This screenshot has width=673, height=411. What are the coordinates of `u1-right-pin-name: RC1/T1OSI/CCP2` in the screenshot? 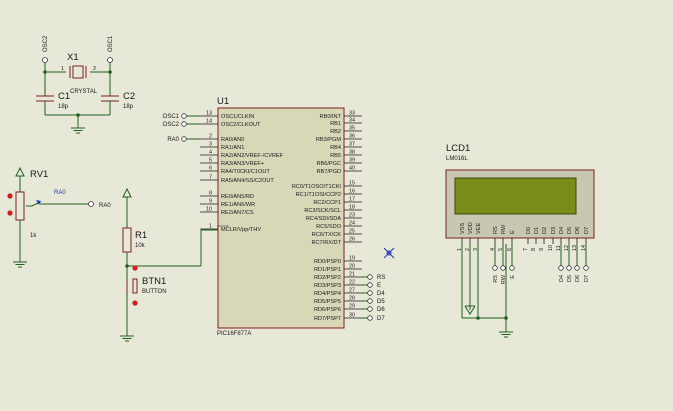 It's located at (318, 195).